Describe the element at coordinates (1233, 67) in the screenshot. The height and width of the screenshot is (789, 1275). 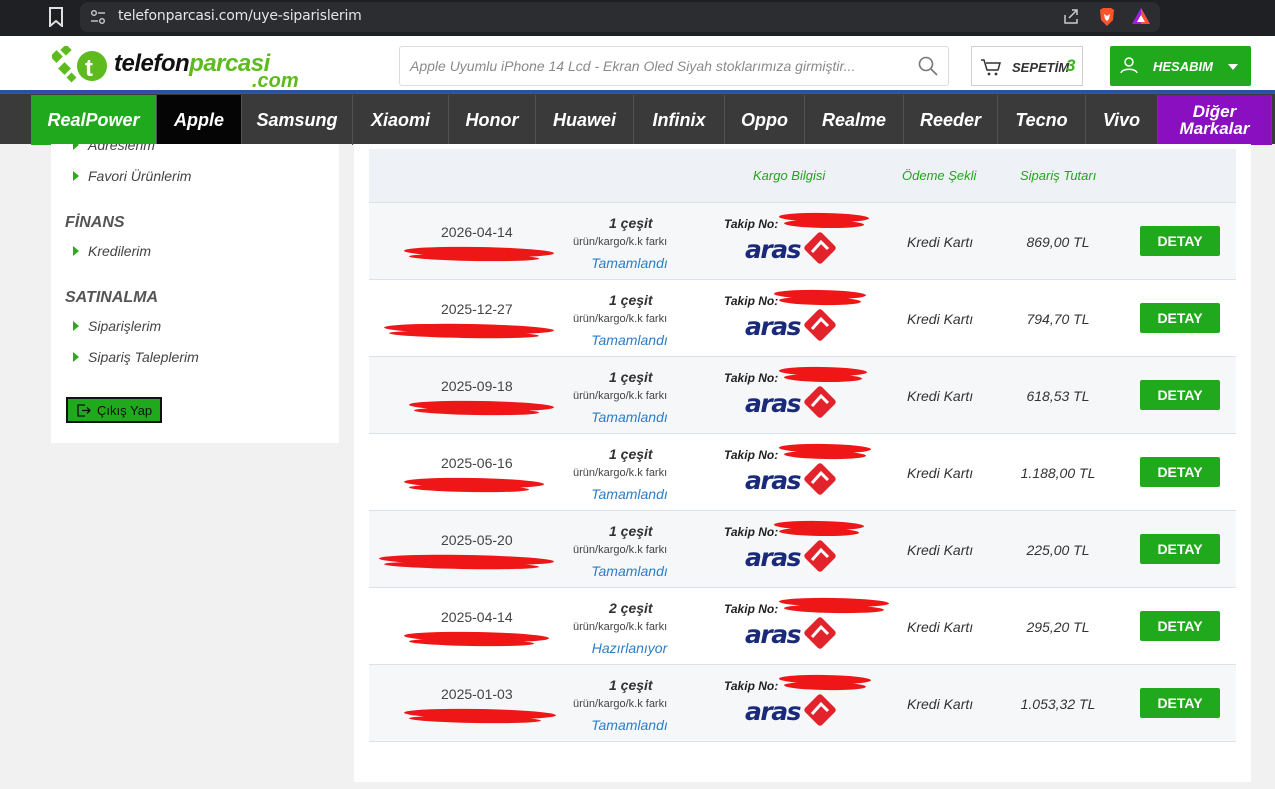
I see `chevron-down-icon` at that location.